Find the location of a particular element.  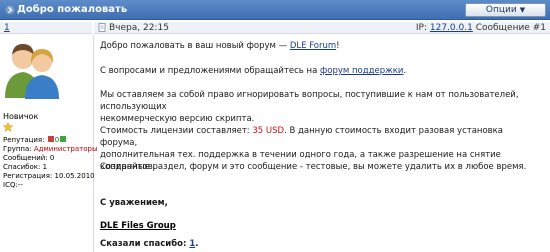

ip-label: IP: is located at coordinates (421, 28).